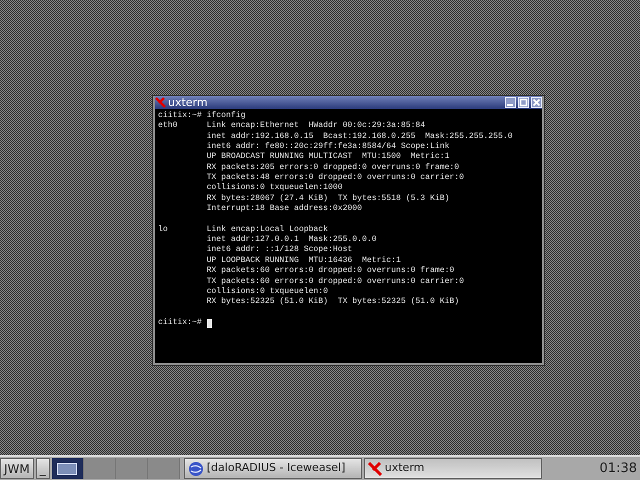 The image size is (640, 480). I want to click on terminal-line: collisions:0 txqueuelen:0, so click(267, 291).